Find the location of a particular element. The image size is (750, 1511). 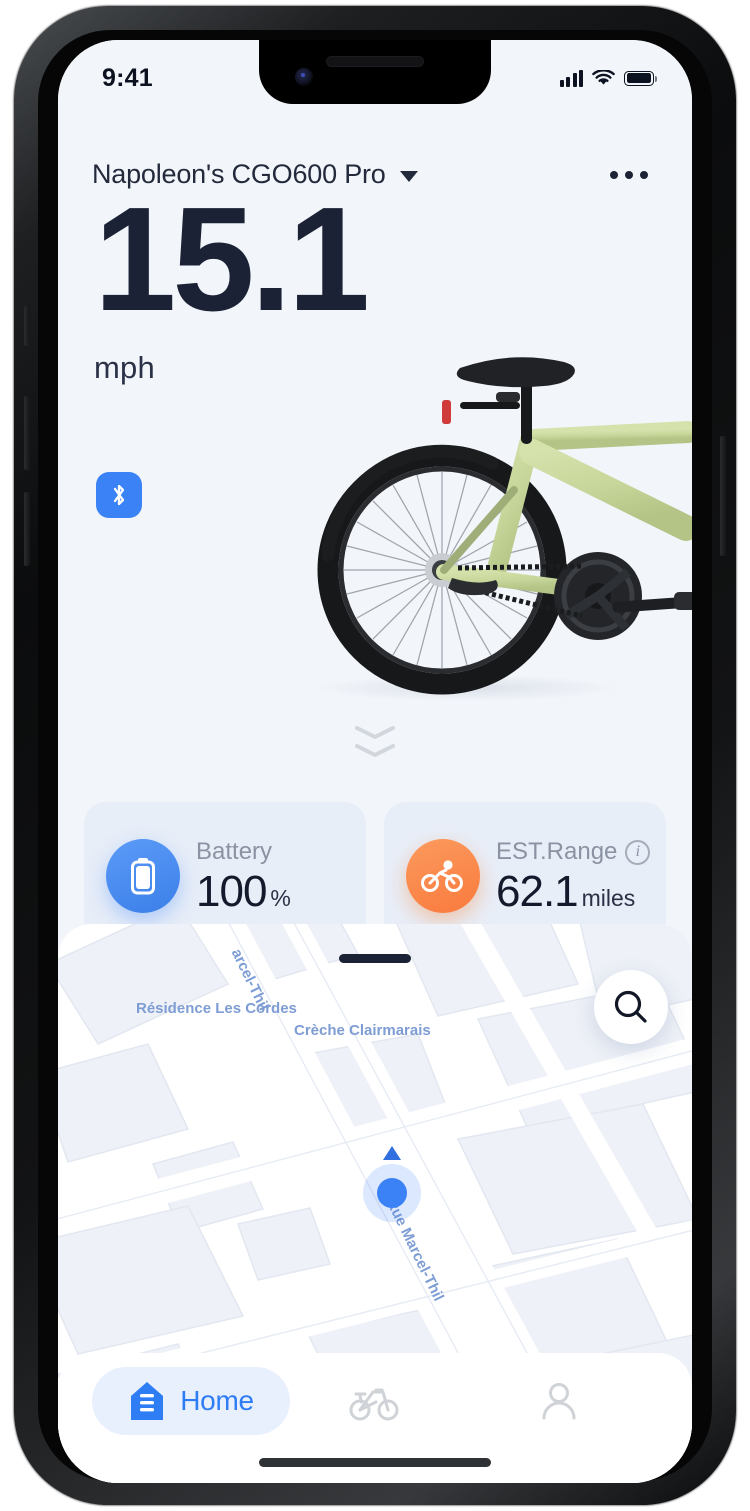

battery-unit: % is located at coordinates (280, 898).